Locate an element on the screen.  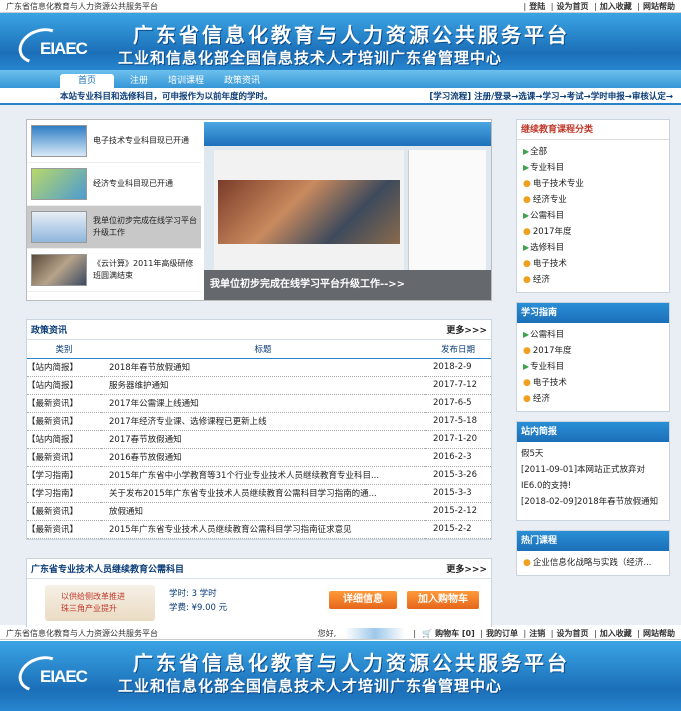
news-item: [2011-09-01]本网站正式放弃对IE6.0的支持! is located at coordinates (593, 478).